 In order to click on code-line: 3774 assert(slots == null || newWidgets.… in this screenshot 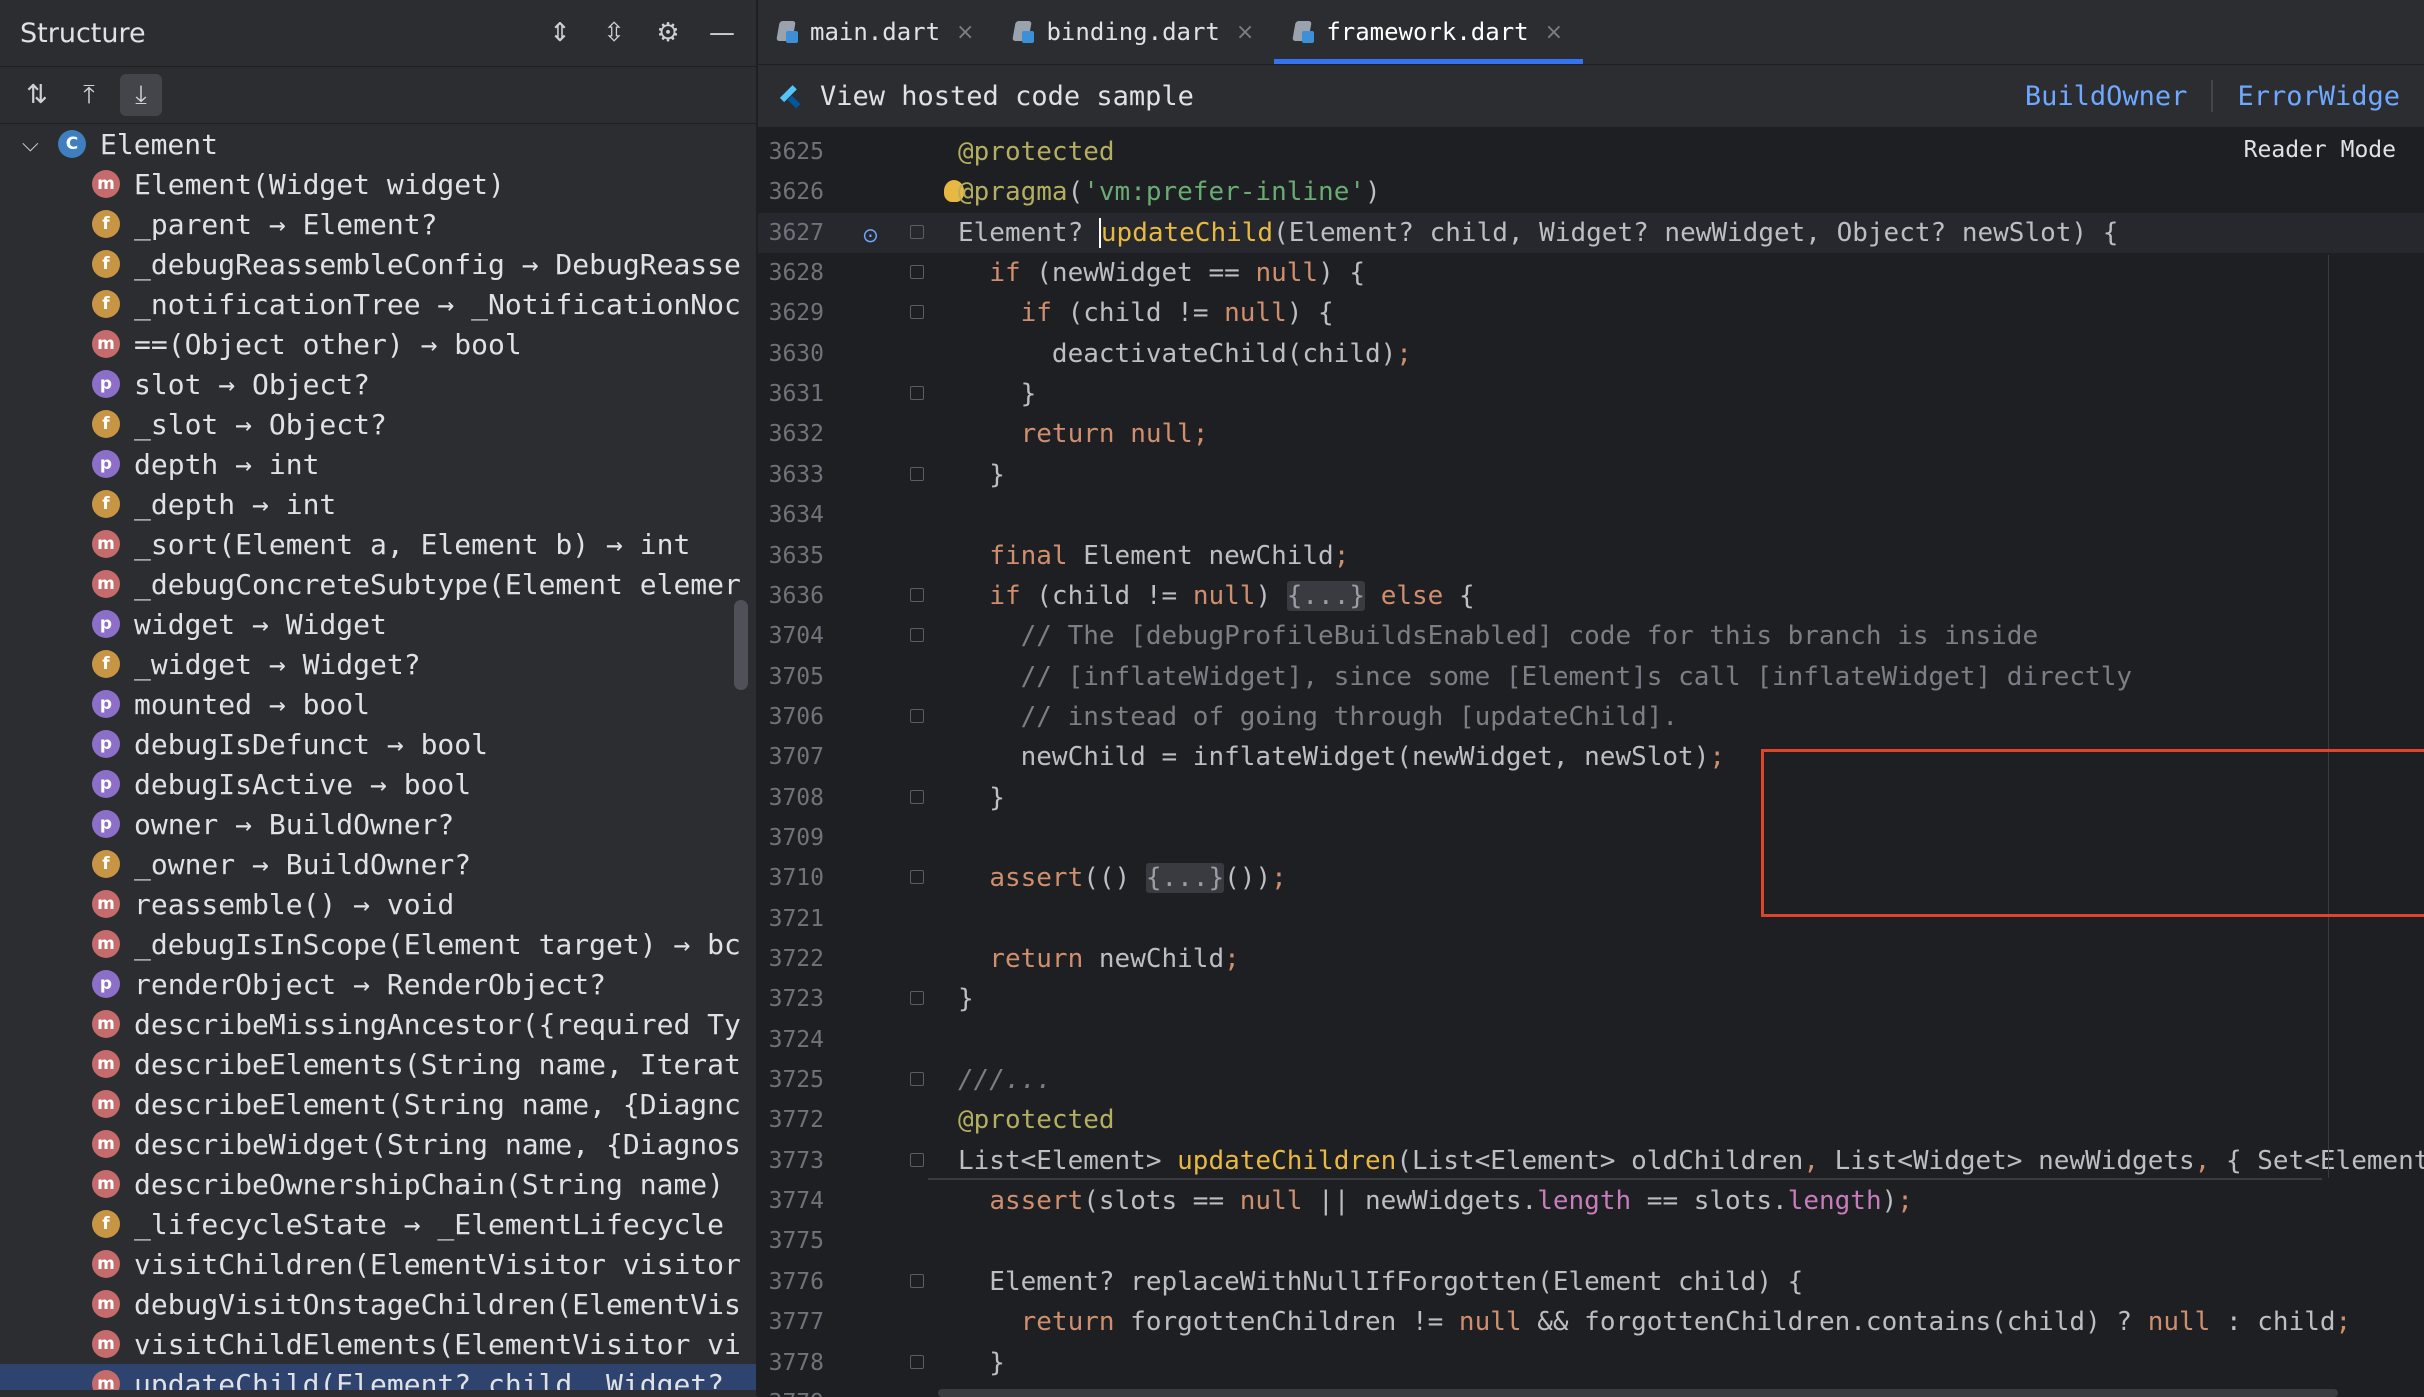, I will do `click(1591, 1201)`.